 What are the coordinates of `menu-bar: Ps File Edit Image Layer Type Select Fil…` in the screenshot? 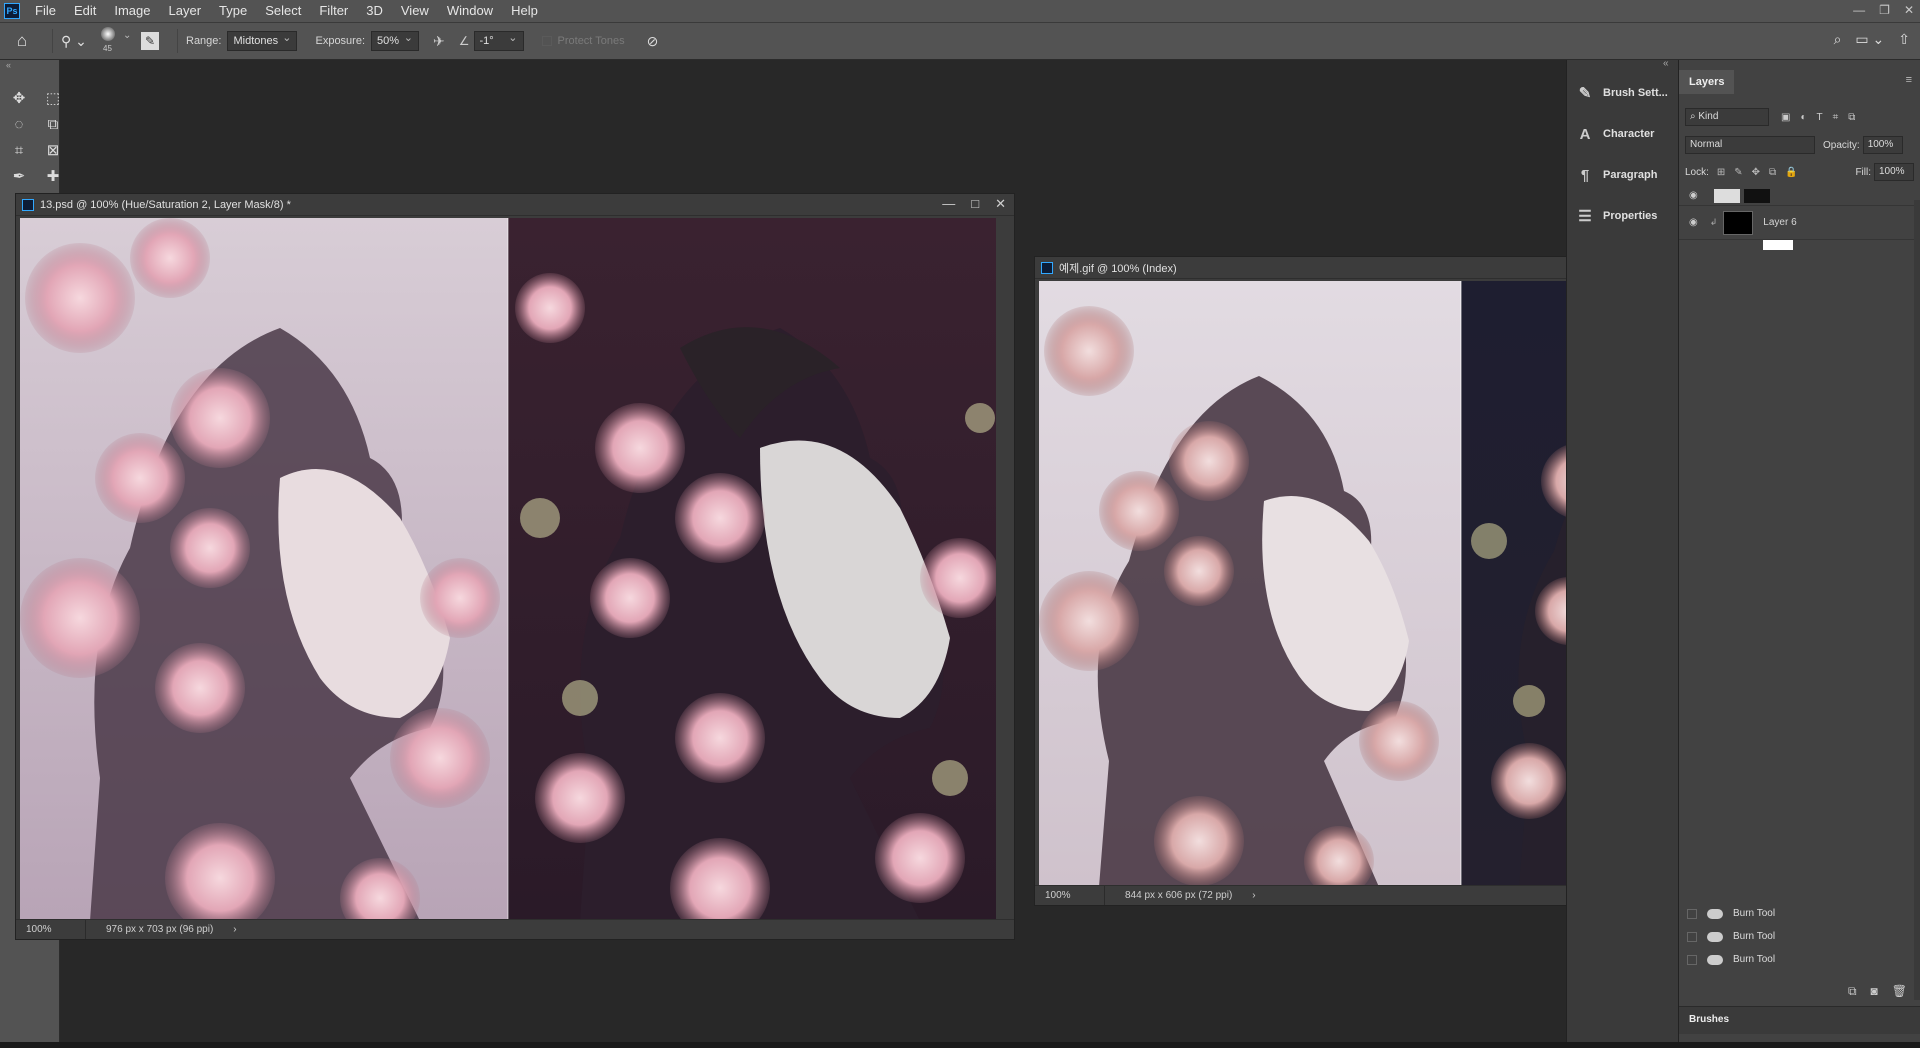 It's located at (960, 11).